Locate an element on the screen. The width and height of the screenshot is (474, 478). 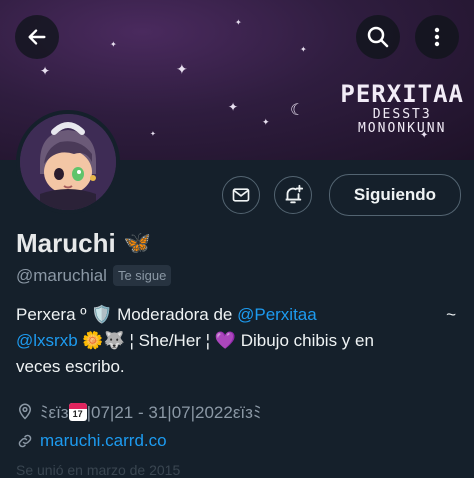
brand-line2: MONONKUNN is located at coordinates (402, 128).